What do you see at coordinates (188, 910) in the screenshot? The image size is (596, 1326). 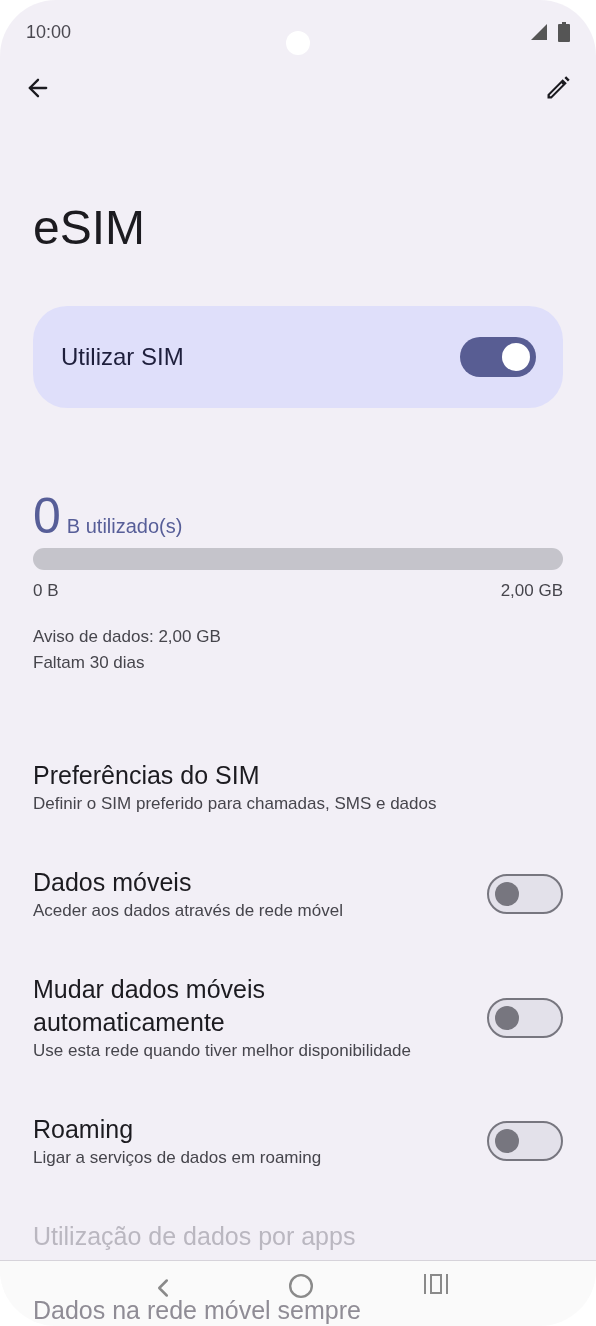 I see `setting-subtitle: Aceder aos dados através de rede móvel` at bounding box center [188, 910].